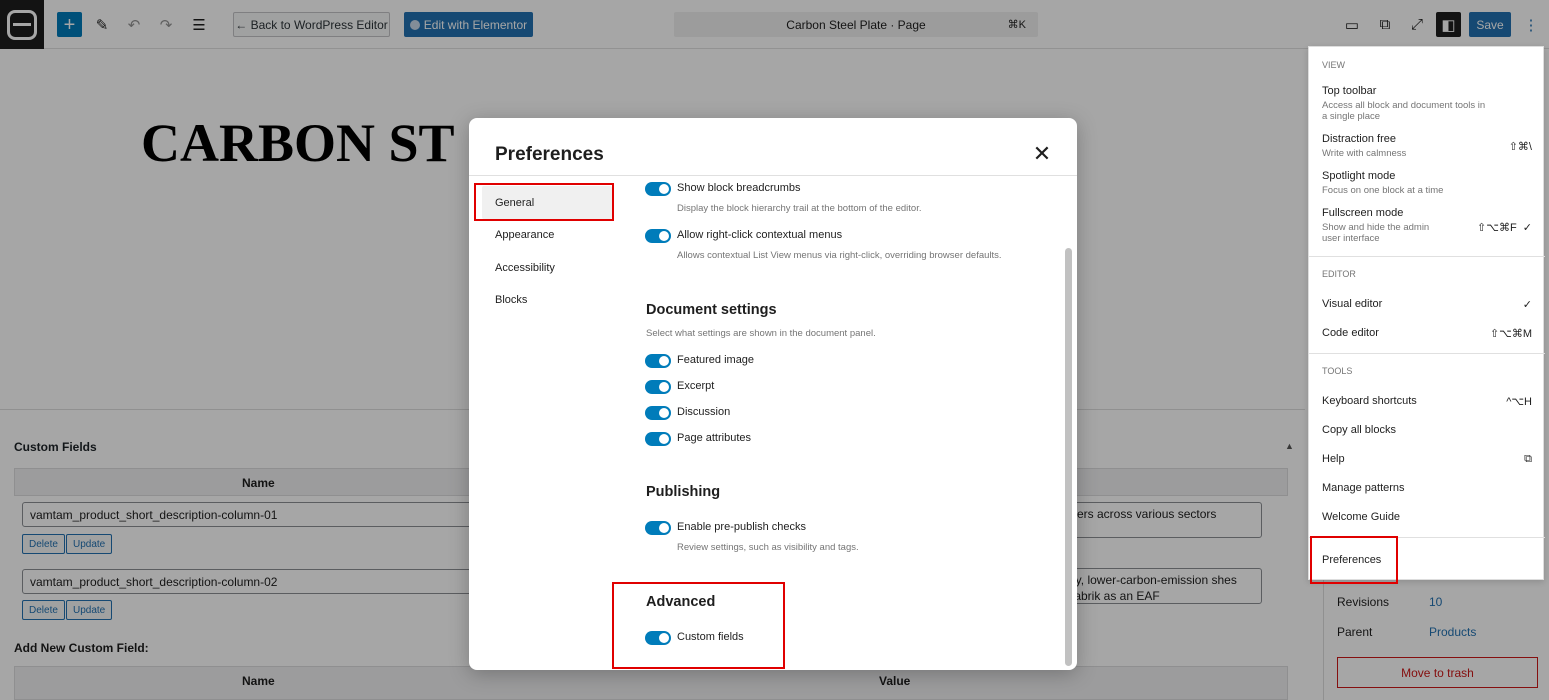  What do you see at coordinates (1359, 176) in the screenshot?
I see `menu-item-label: Spotlight mode` at bounding box center [1359, 176].